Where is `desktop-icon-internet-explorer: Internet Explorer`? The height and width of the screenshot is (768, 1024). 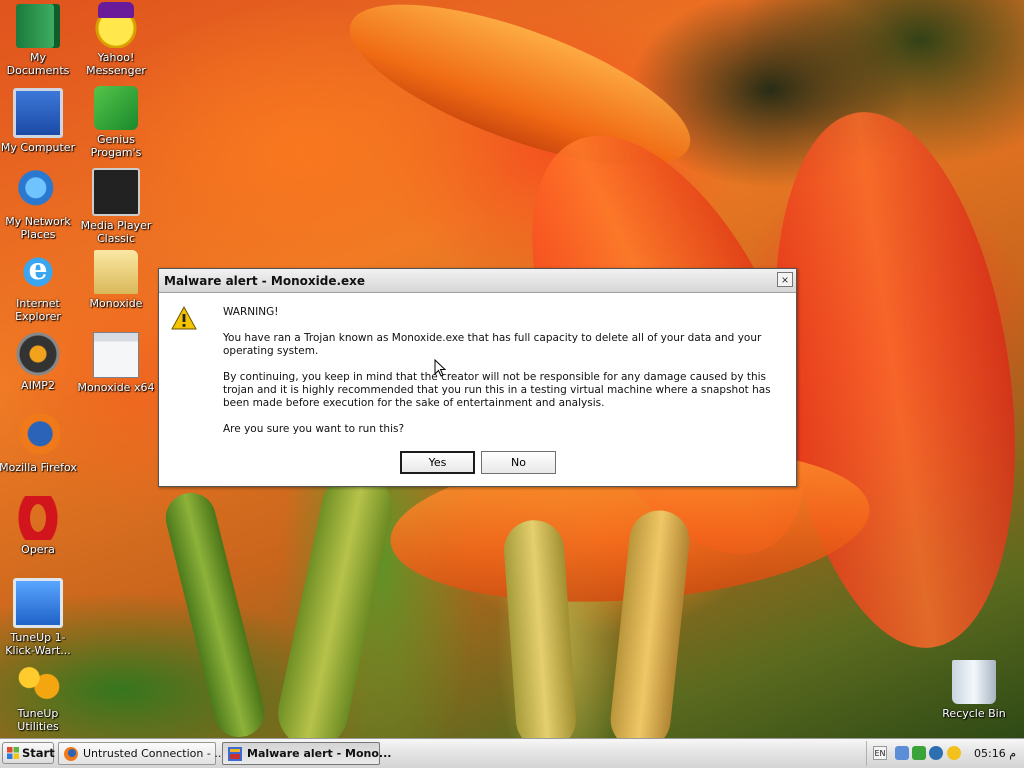 desktop-icon-internet-explorer: Internet Explorer is located at coordinates (39, 286).